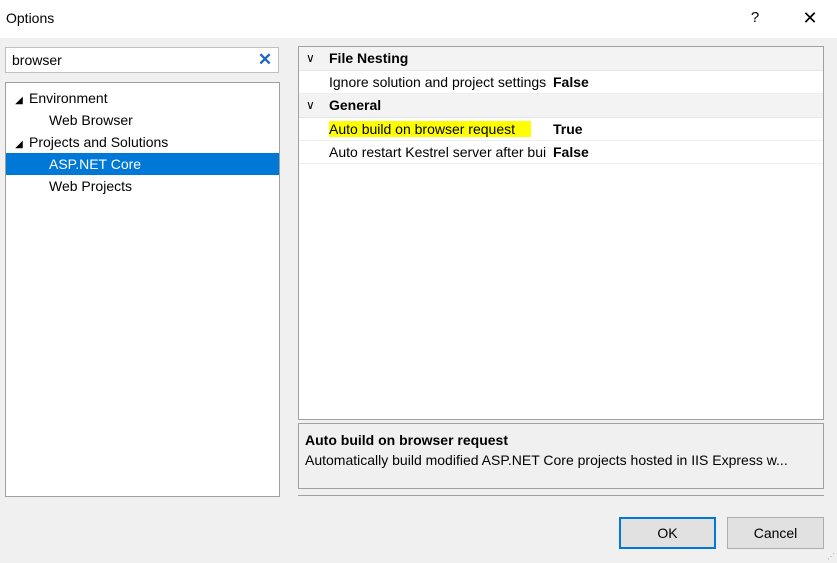 The width and height of the screenshot is (837, 563). What do you see at coordinates (438, 82) in the screenshot?
I see `property-name: Ignore solution and project settings` at bounding box center [438, 82].